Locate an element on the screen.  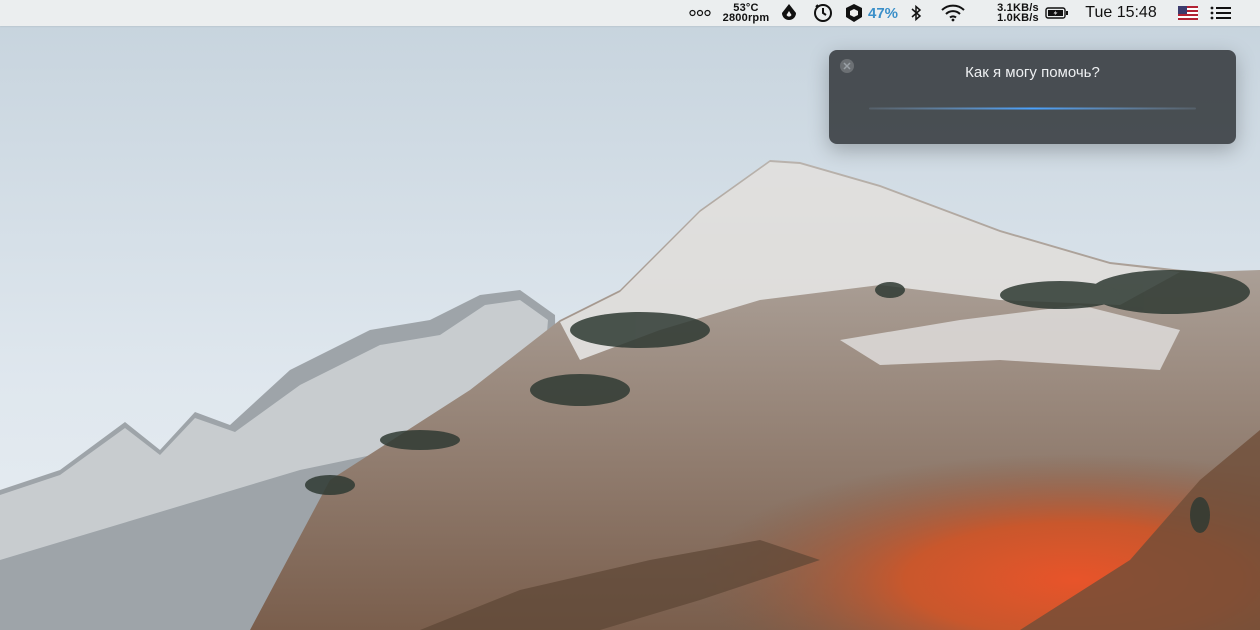
siri-prompt: Как я могу помочь? is located at coordinates (1032, 72).